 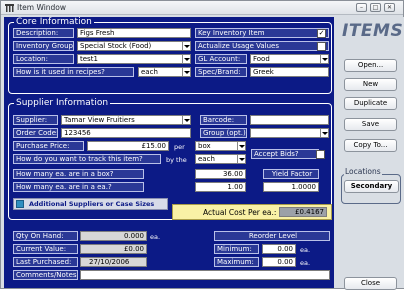 I want to click on description-field: Figs Fresh, so click(x=134, y=33).